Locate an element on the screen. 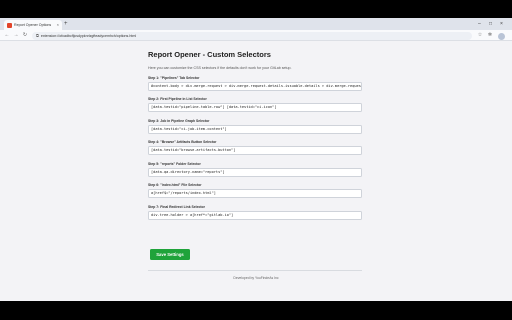 Image resolution: width=512 pixels, height=320 pixels. back-icon: ← is located at coordinates (7, 35).